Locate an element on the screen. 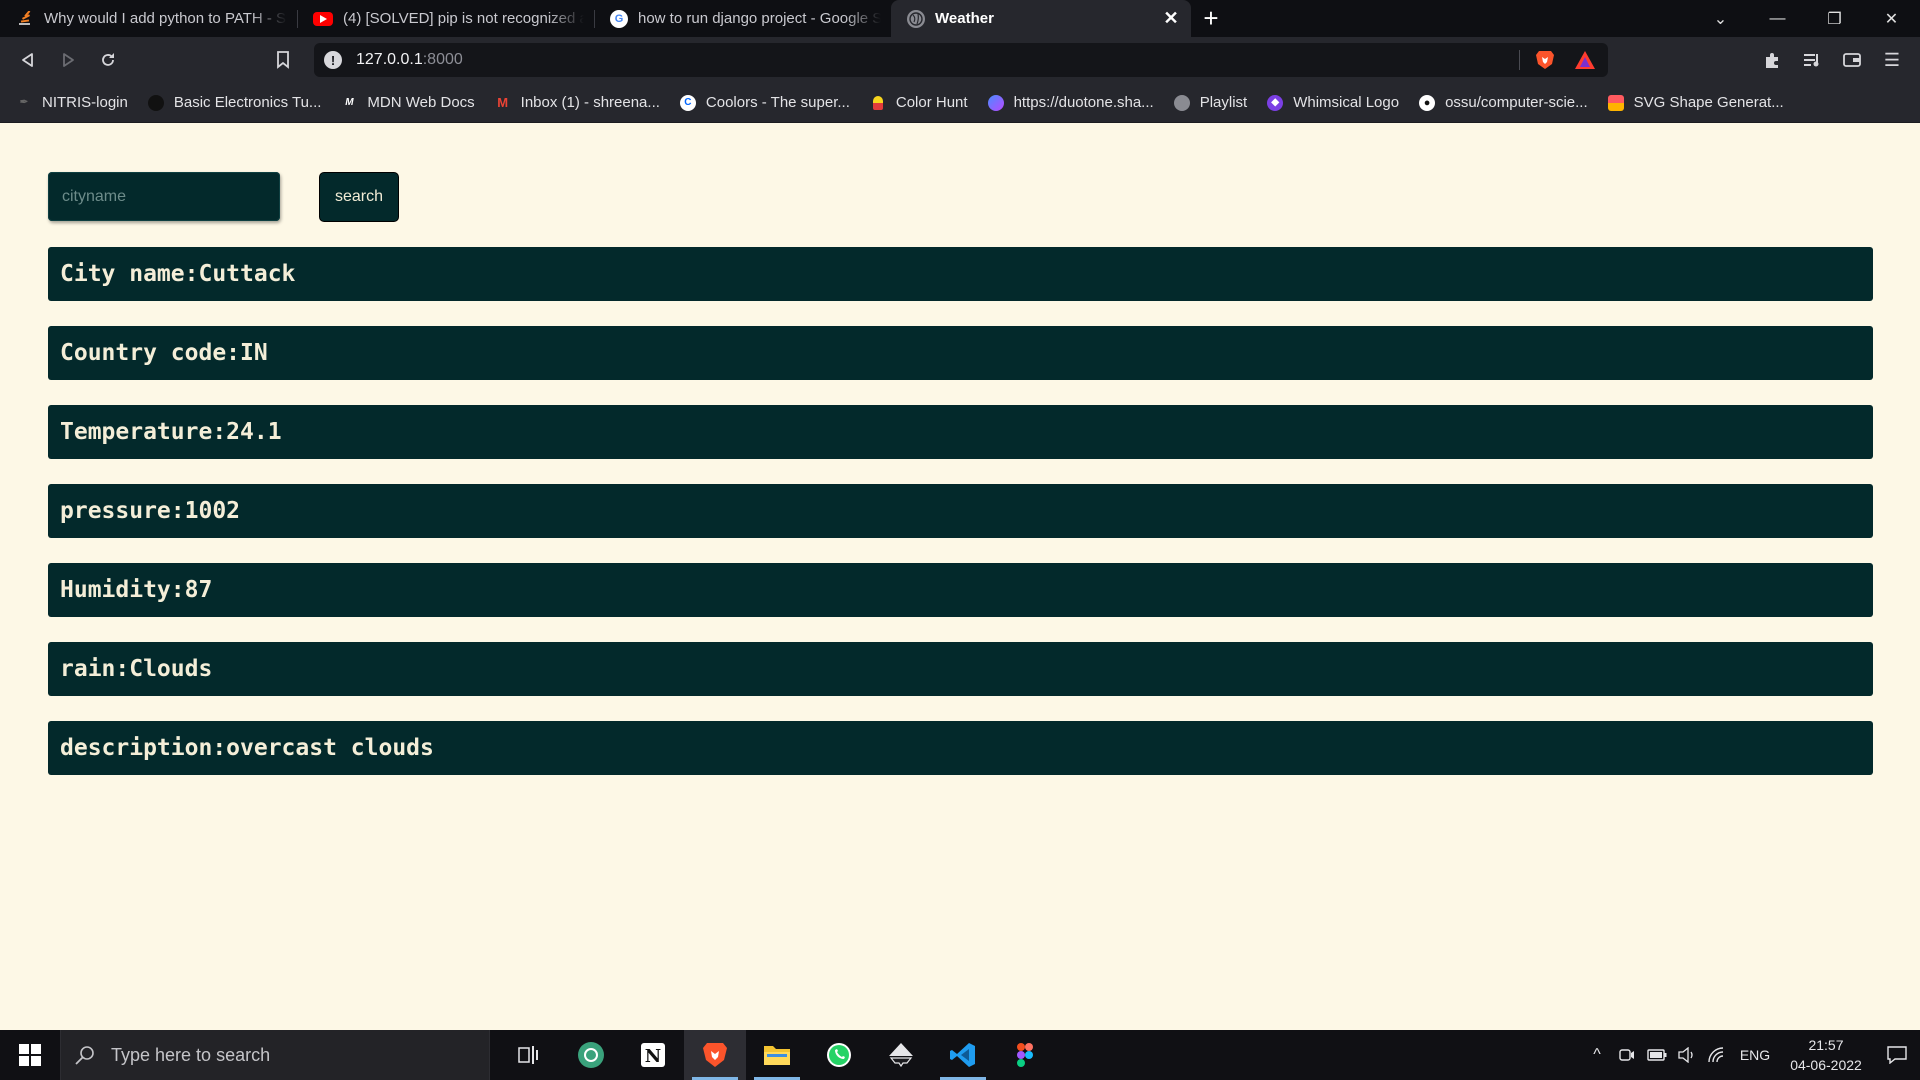 This screenshot has width=1920, height=1080. figma-icon is located at coordinates (1025, 1055).